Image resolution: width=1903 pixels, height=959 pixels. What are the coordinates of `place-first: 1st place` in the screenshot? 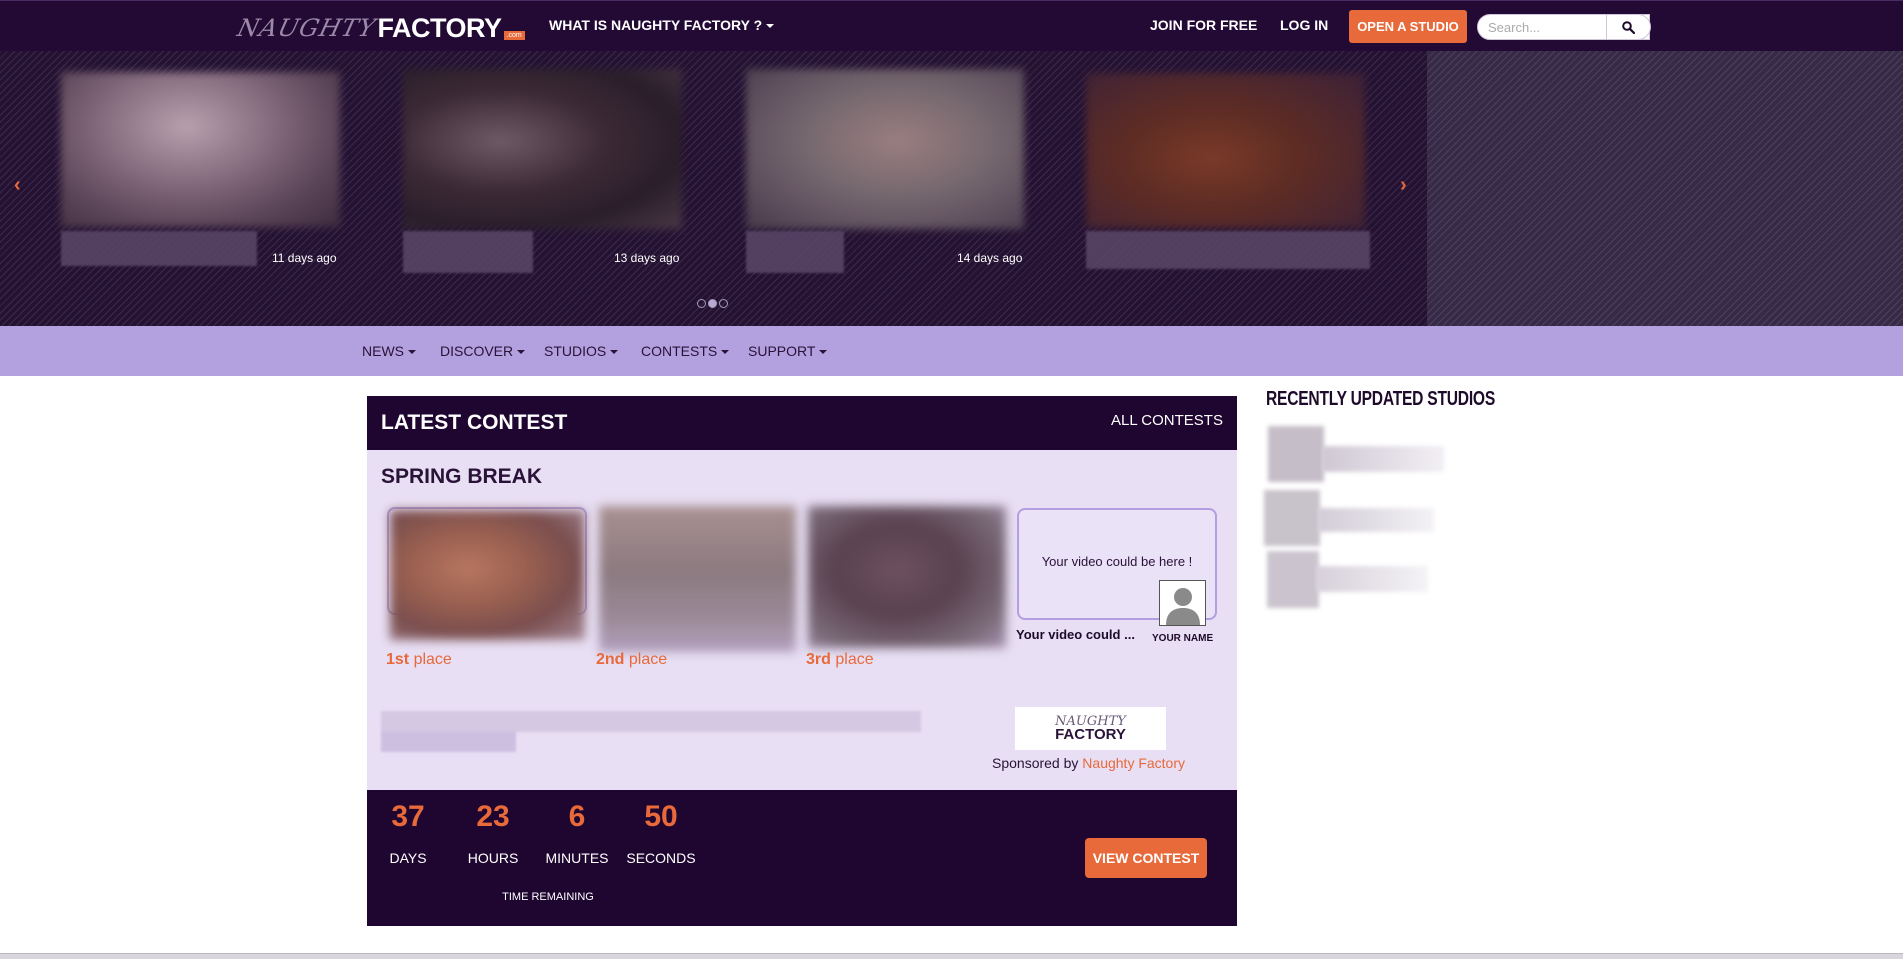 It's located at (419, 660).